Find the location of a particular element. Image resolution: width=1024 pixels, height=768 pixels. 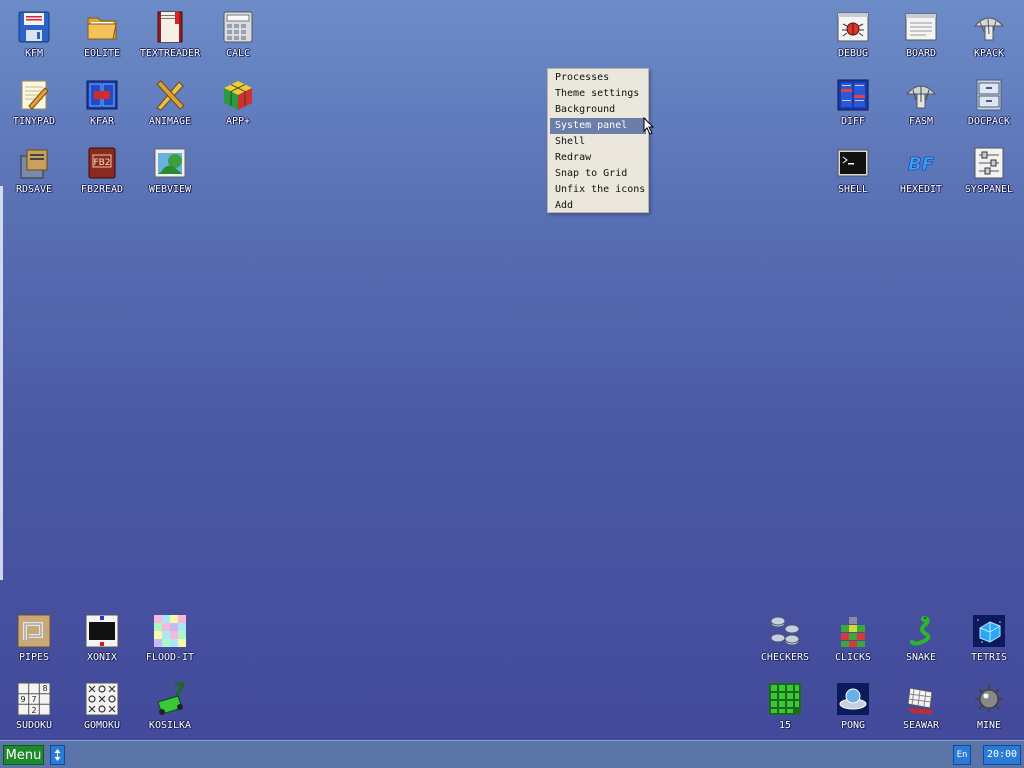

menu-item-background: Background is located at coordinates (598, 110).